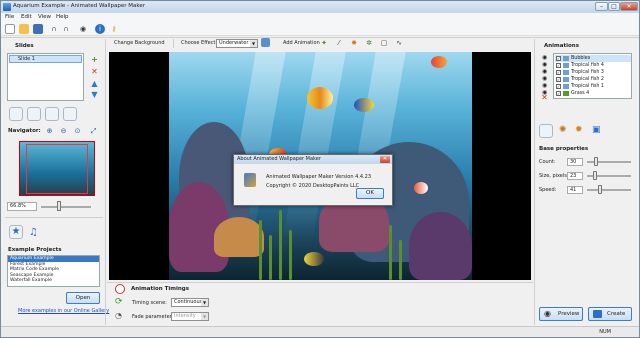 This screenshot has width=640, height=338. What do you see at coordinates (354, 43) in the screenshot?
I see `fire-animation-icon: ✸` at bounding box center [354, 43].